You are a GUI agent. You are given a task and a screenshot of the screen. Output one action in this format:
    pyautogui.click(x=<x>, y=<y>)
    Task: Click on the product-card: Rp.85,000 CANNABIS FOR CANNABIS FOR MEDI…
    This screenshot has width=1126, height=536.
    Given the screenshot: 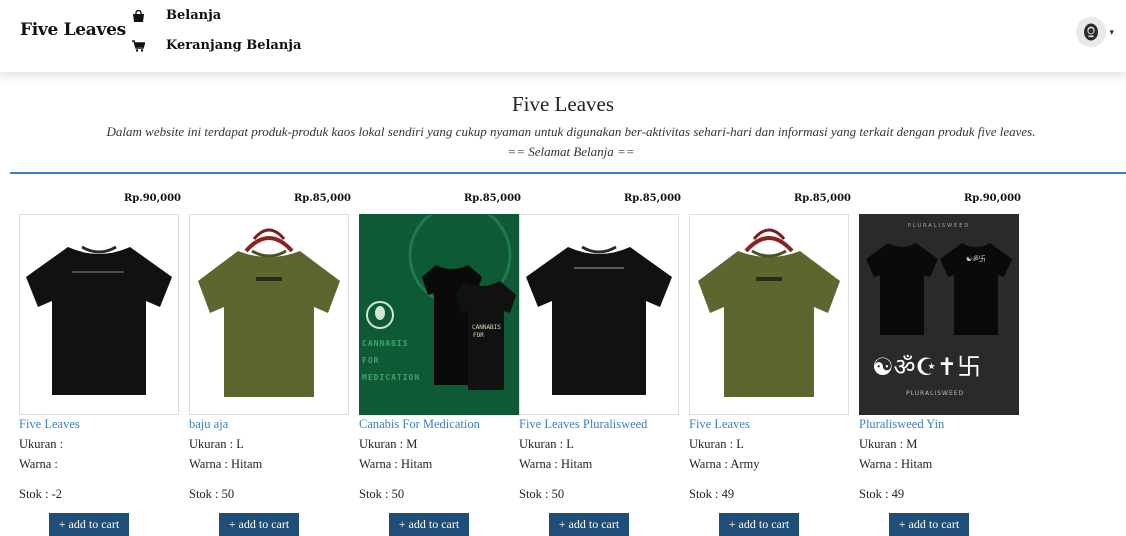 What is the action you would take?
    pyautogui.click(x=440, y=363)
    